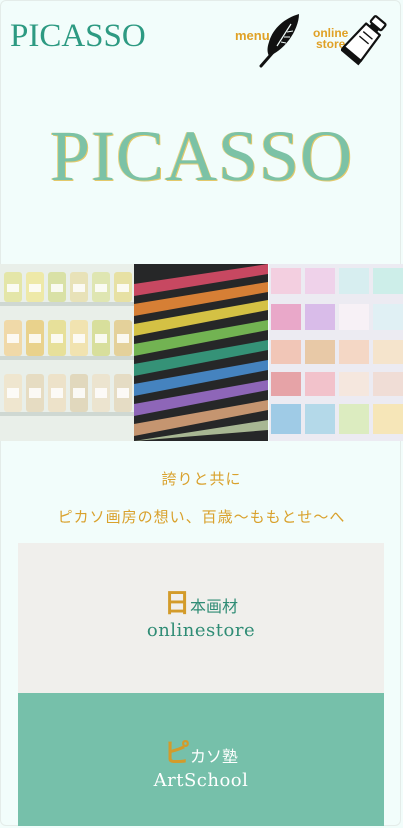  What do you see at coordinates (214, 756) in the screenshot?
I see `art-school-card-title-rest: カソ塾` at bounding box center [214, 756].